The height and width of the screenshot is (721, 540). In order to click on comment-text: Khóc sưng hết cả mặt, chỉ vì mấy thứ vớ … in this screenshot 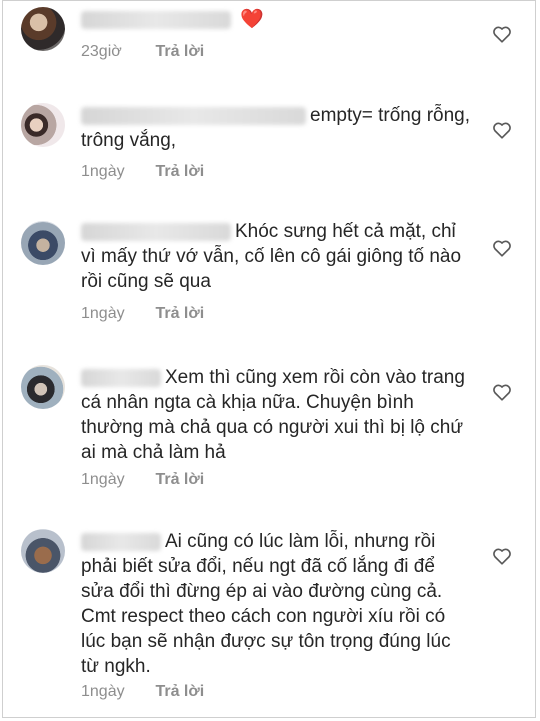, I will do `click(276, 256)`.